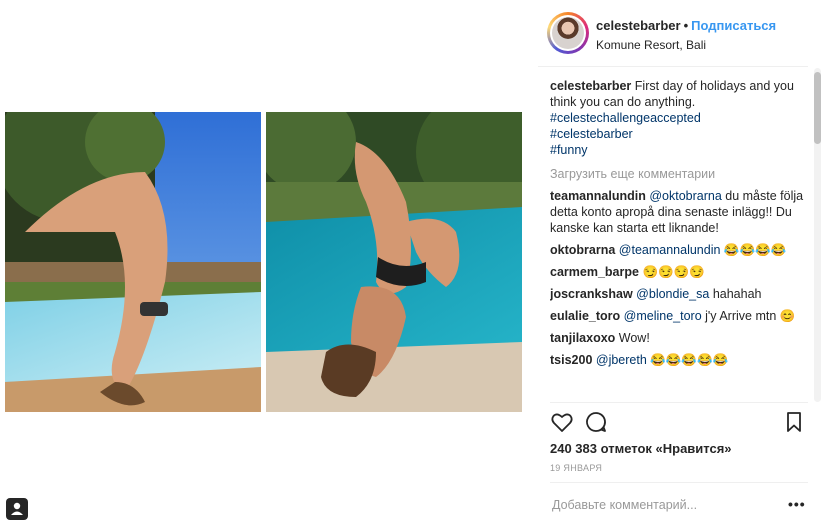  Describe the element at coordinates (591, 294) in the screenshot. I see `comment-username: joscrankshaw` at that location.